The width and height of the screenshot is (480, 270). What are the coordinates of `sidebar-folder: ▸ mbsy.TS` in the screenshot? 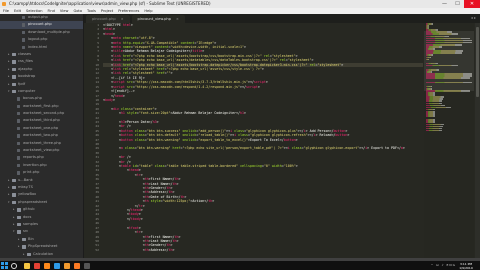 It's located at (41, 187).